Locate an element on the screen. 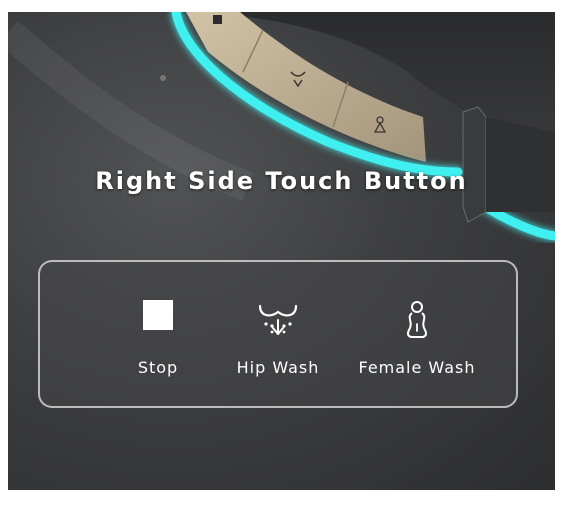 The width and height of the screenshot is (561, 506). screw-hole is located at coordinates (163, 78).